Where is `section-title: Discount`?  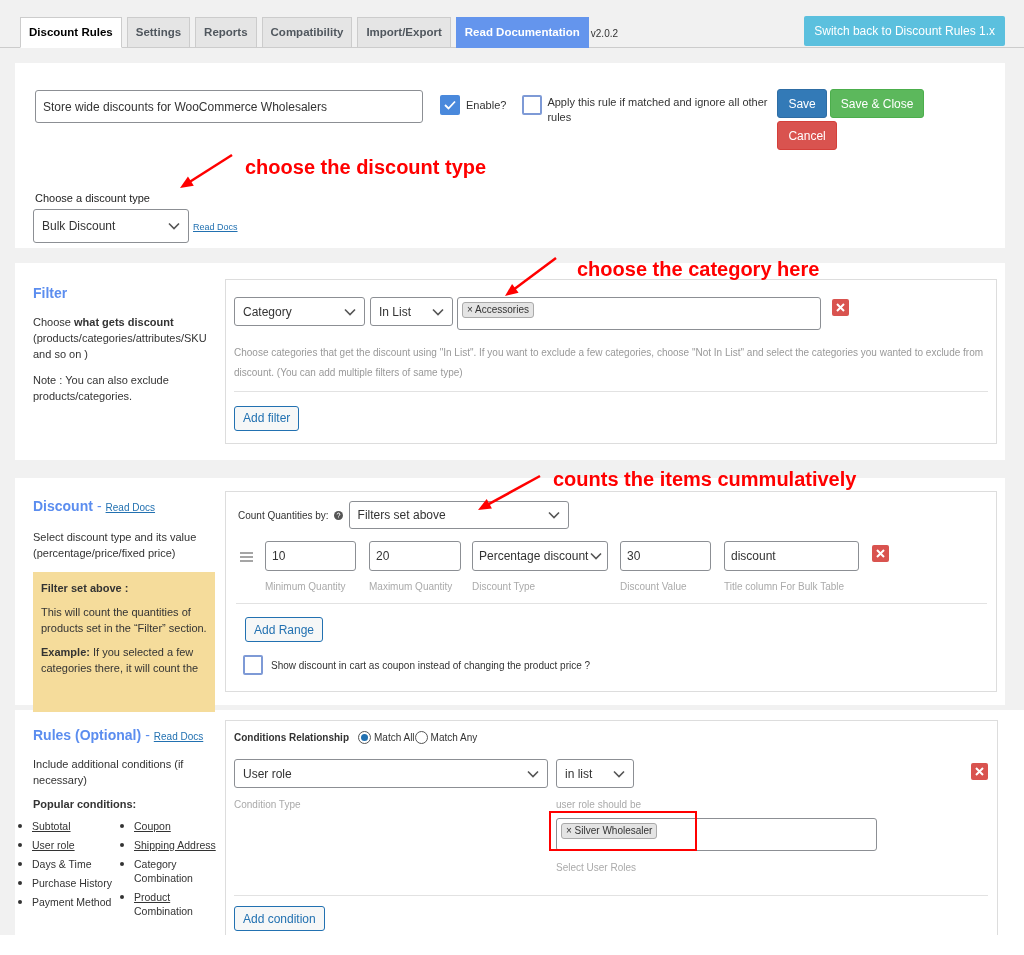
section-title: Discount is located at coordinates (63, 506).